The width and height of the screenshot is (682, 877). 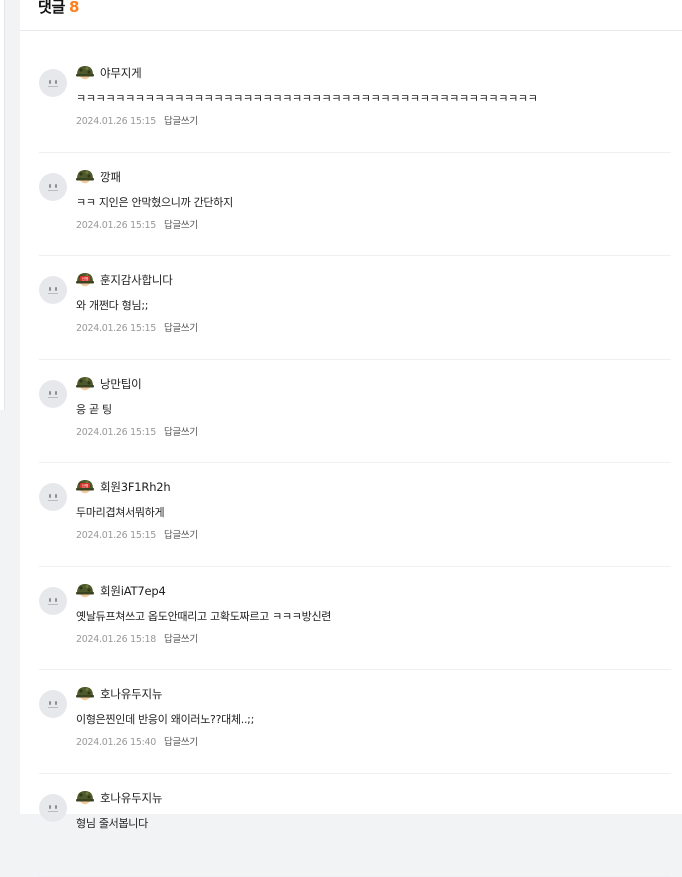 What do you see at coordinates (2, 205) in the screenshot?
I see `left-rail` at bounding box center [2, 205].